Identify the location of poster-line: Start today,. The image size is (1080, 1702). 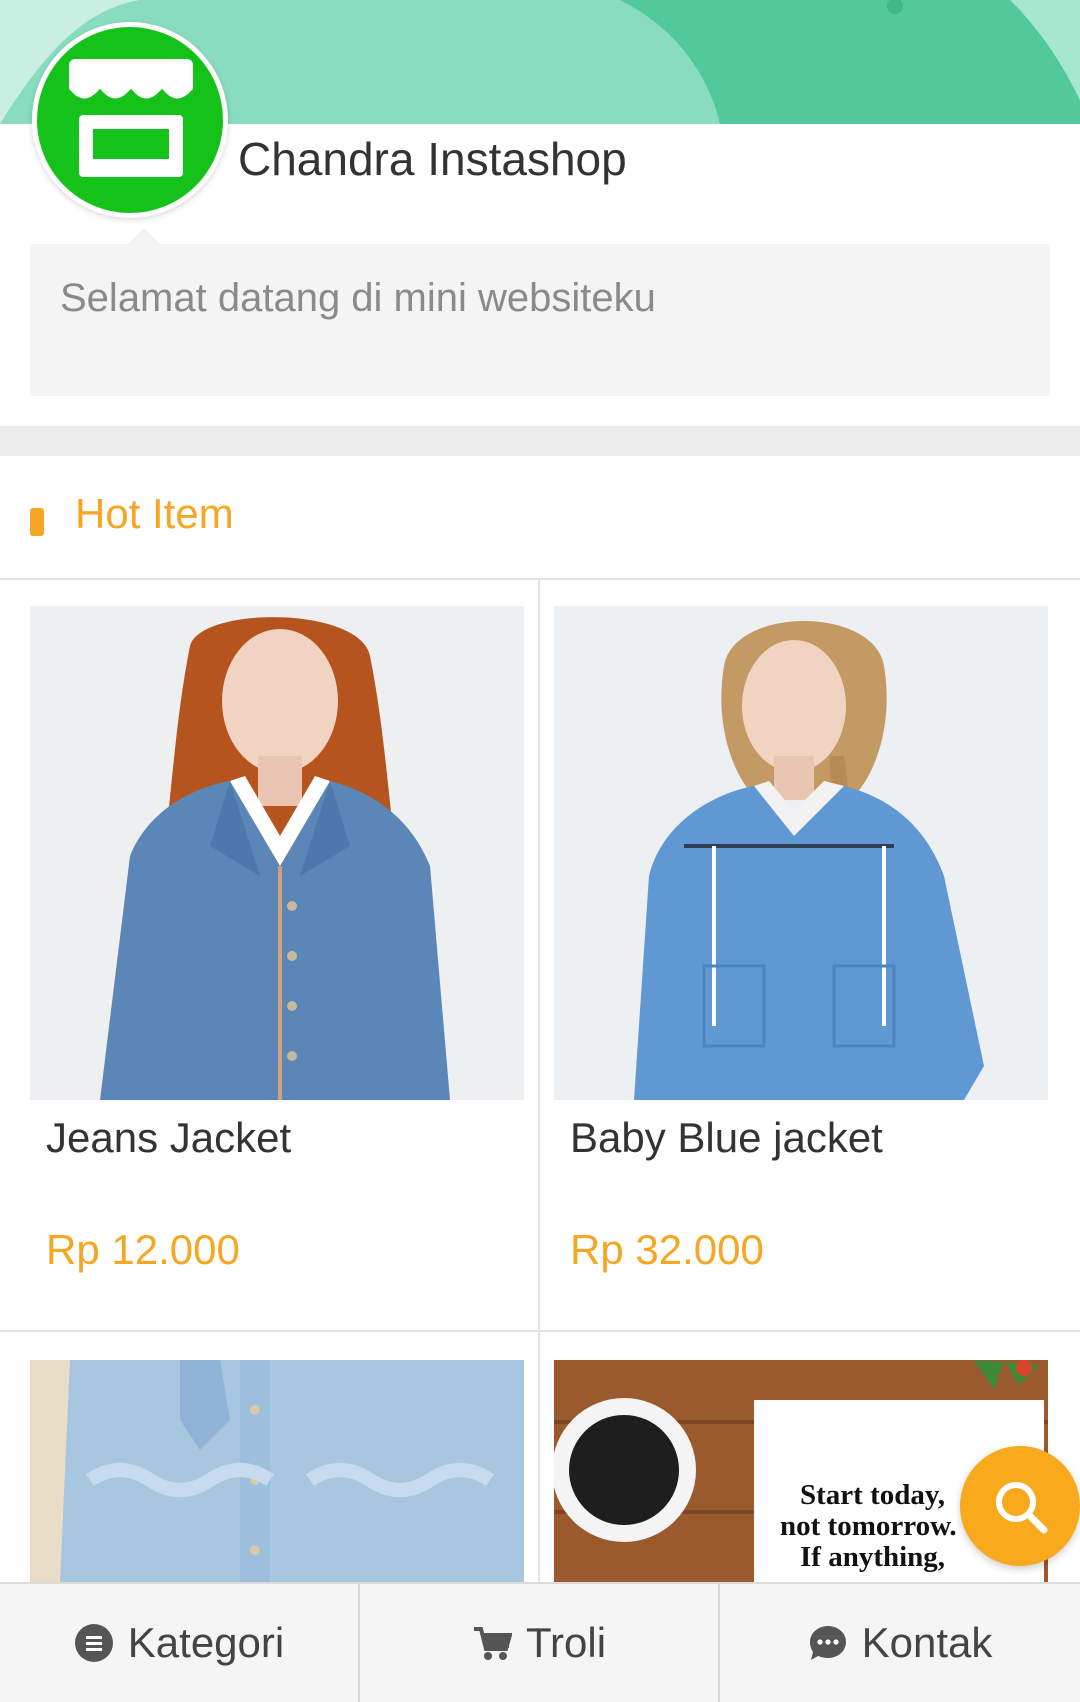
(872, 1495).